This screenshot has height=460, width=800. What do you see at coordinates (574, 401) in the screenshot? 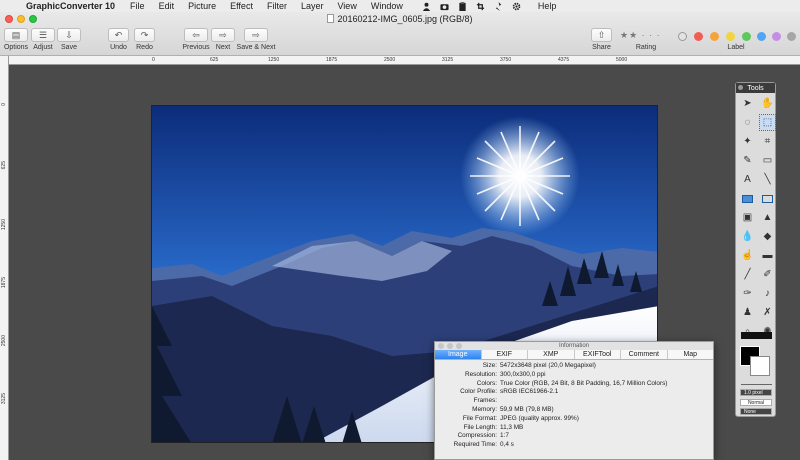
I see `info-row-frames: Frames:` at bounding box center [574, 401].